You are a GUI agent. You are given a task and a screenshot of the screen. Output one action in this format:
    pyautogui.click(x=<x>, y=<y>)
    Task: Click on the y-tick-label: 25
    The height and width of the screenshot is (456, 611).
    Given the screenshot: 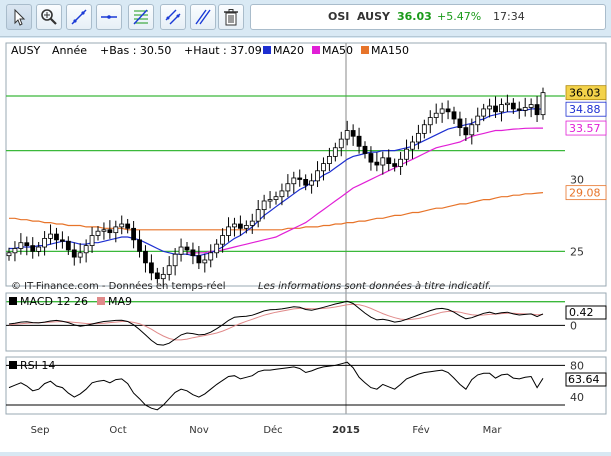 What is the action you would take?
    pyautogui.click(x=577, y=251)
    